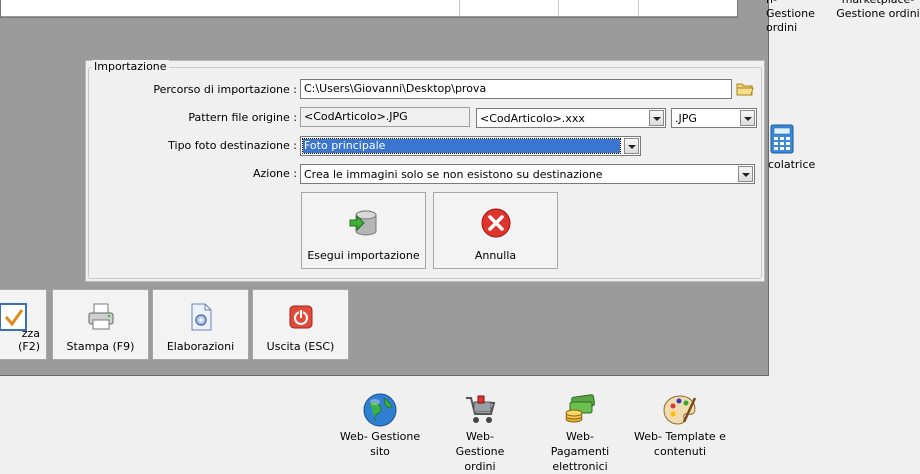  I want to click on print-button: Stampa (F9), so click(100, 324).